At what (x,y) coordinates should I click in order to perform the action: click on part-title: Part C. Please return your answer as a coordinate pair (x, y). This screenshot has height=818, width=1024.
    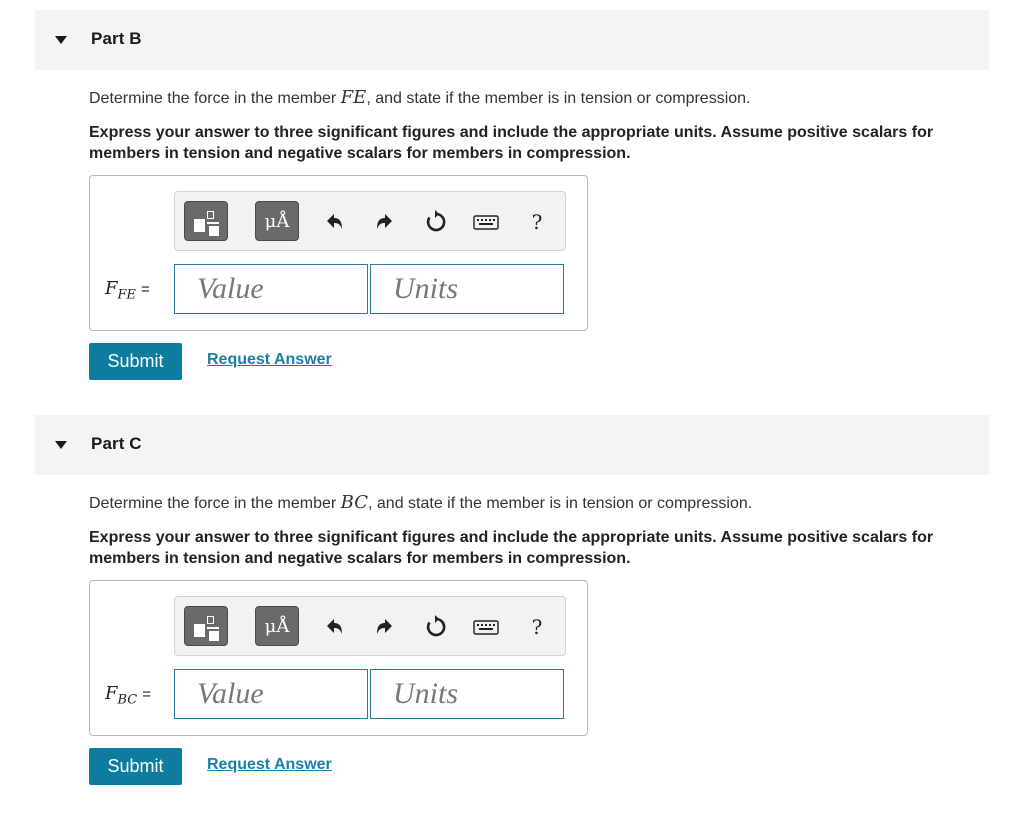
    Looking at the image, I should click on (116, 443).